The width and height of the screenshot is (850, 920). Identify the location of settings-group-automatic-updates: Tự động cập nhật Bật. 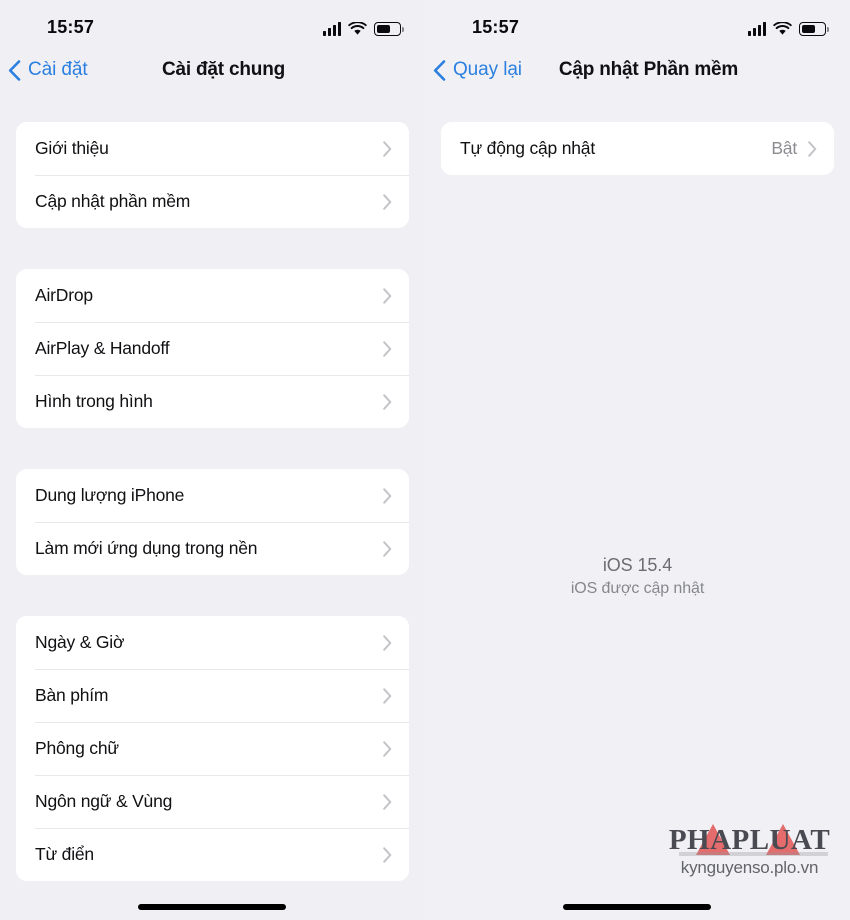
(637, 148).